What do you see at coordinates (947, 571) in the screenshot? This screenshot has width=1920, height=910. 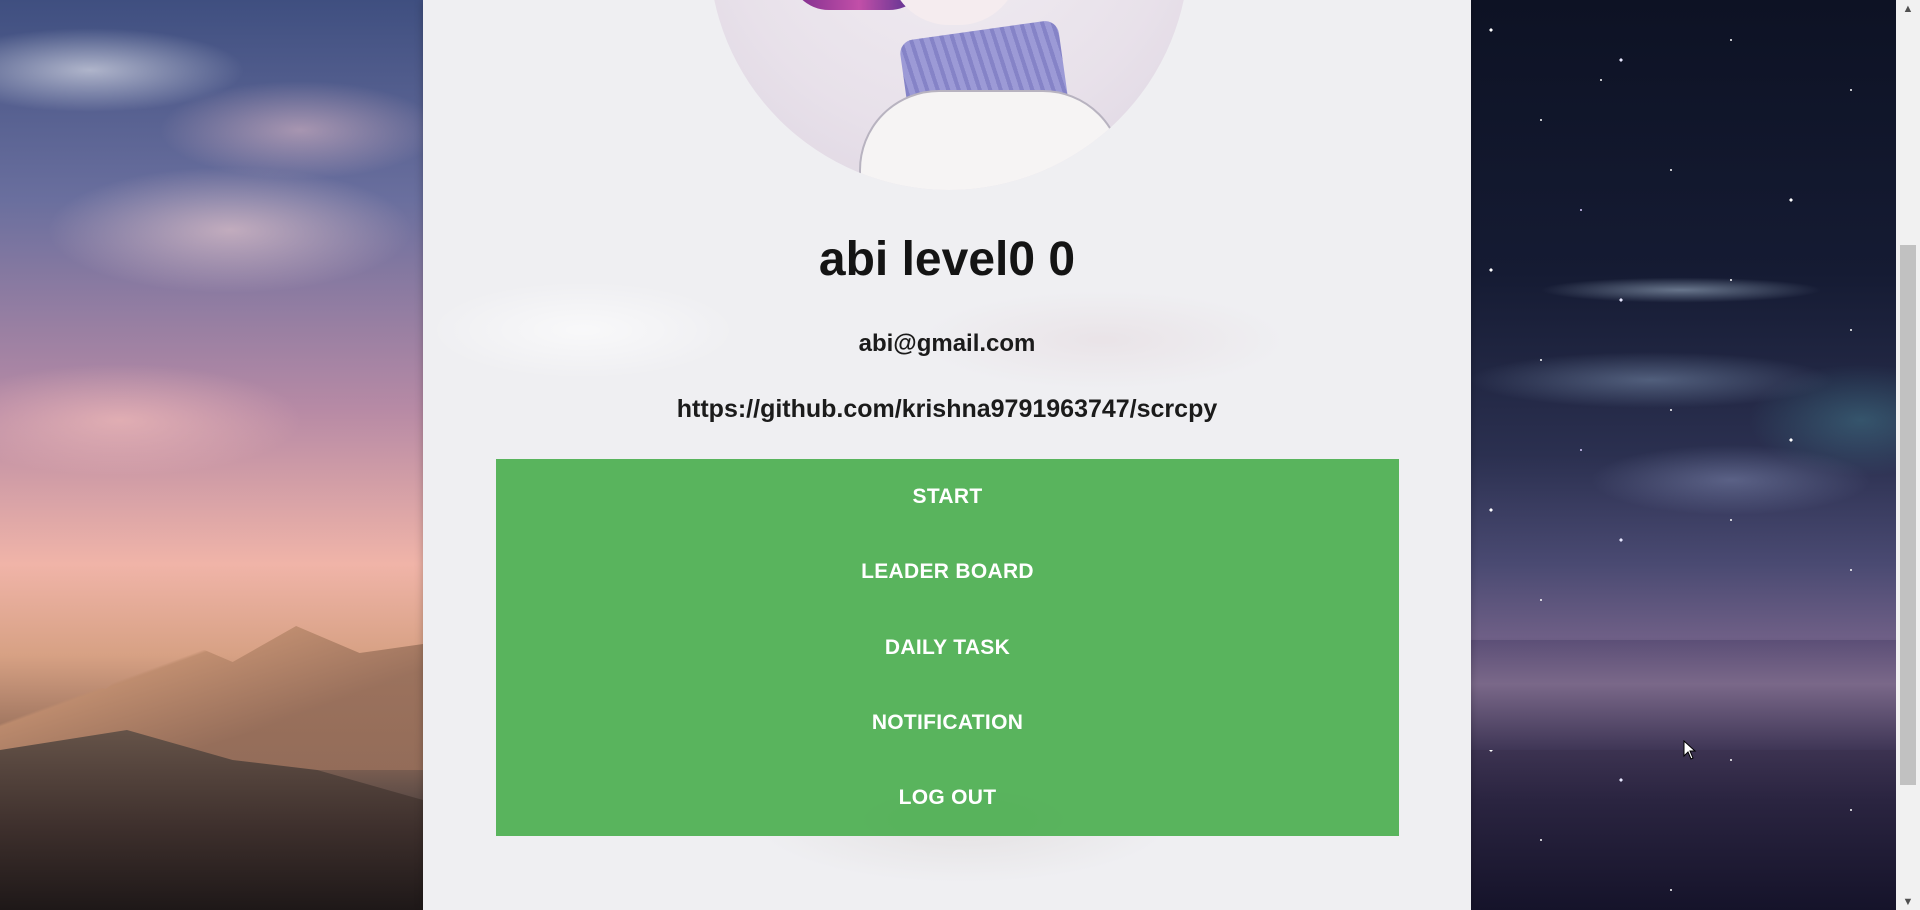 I see `leader-board-button: LEADER BOARD` at bounding box center [947, 571].